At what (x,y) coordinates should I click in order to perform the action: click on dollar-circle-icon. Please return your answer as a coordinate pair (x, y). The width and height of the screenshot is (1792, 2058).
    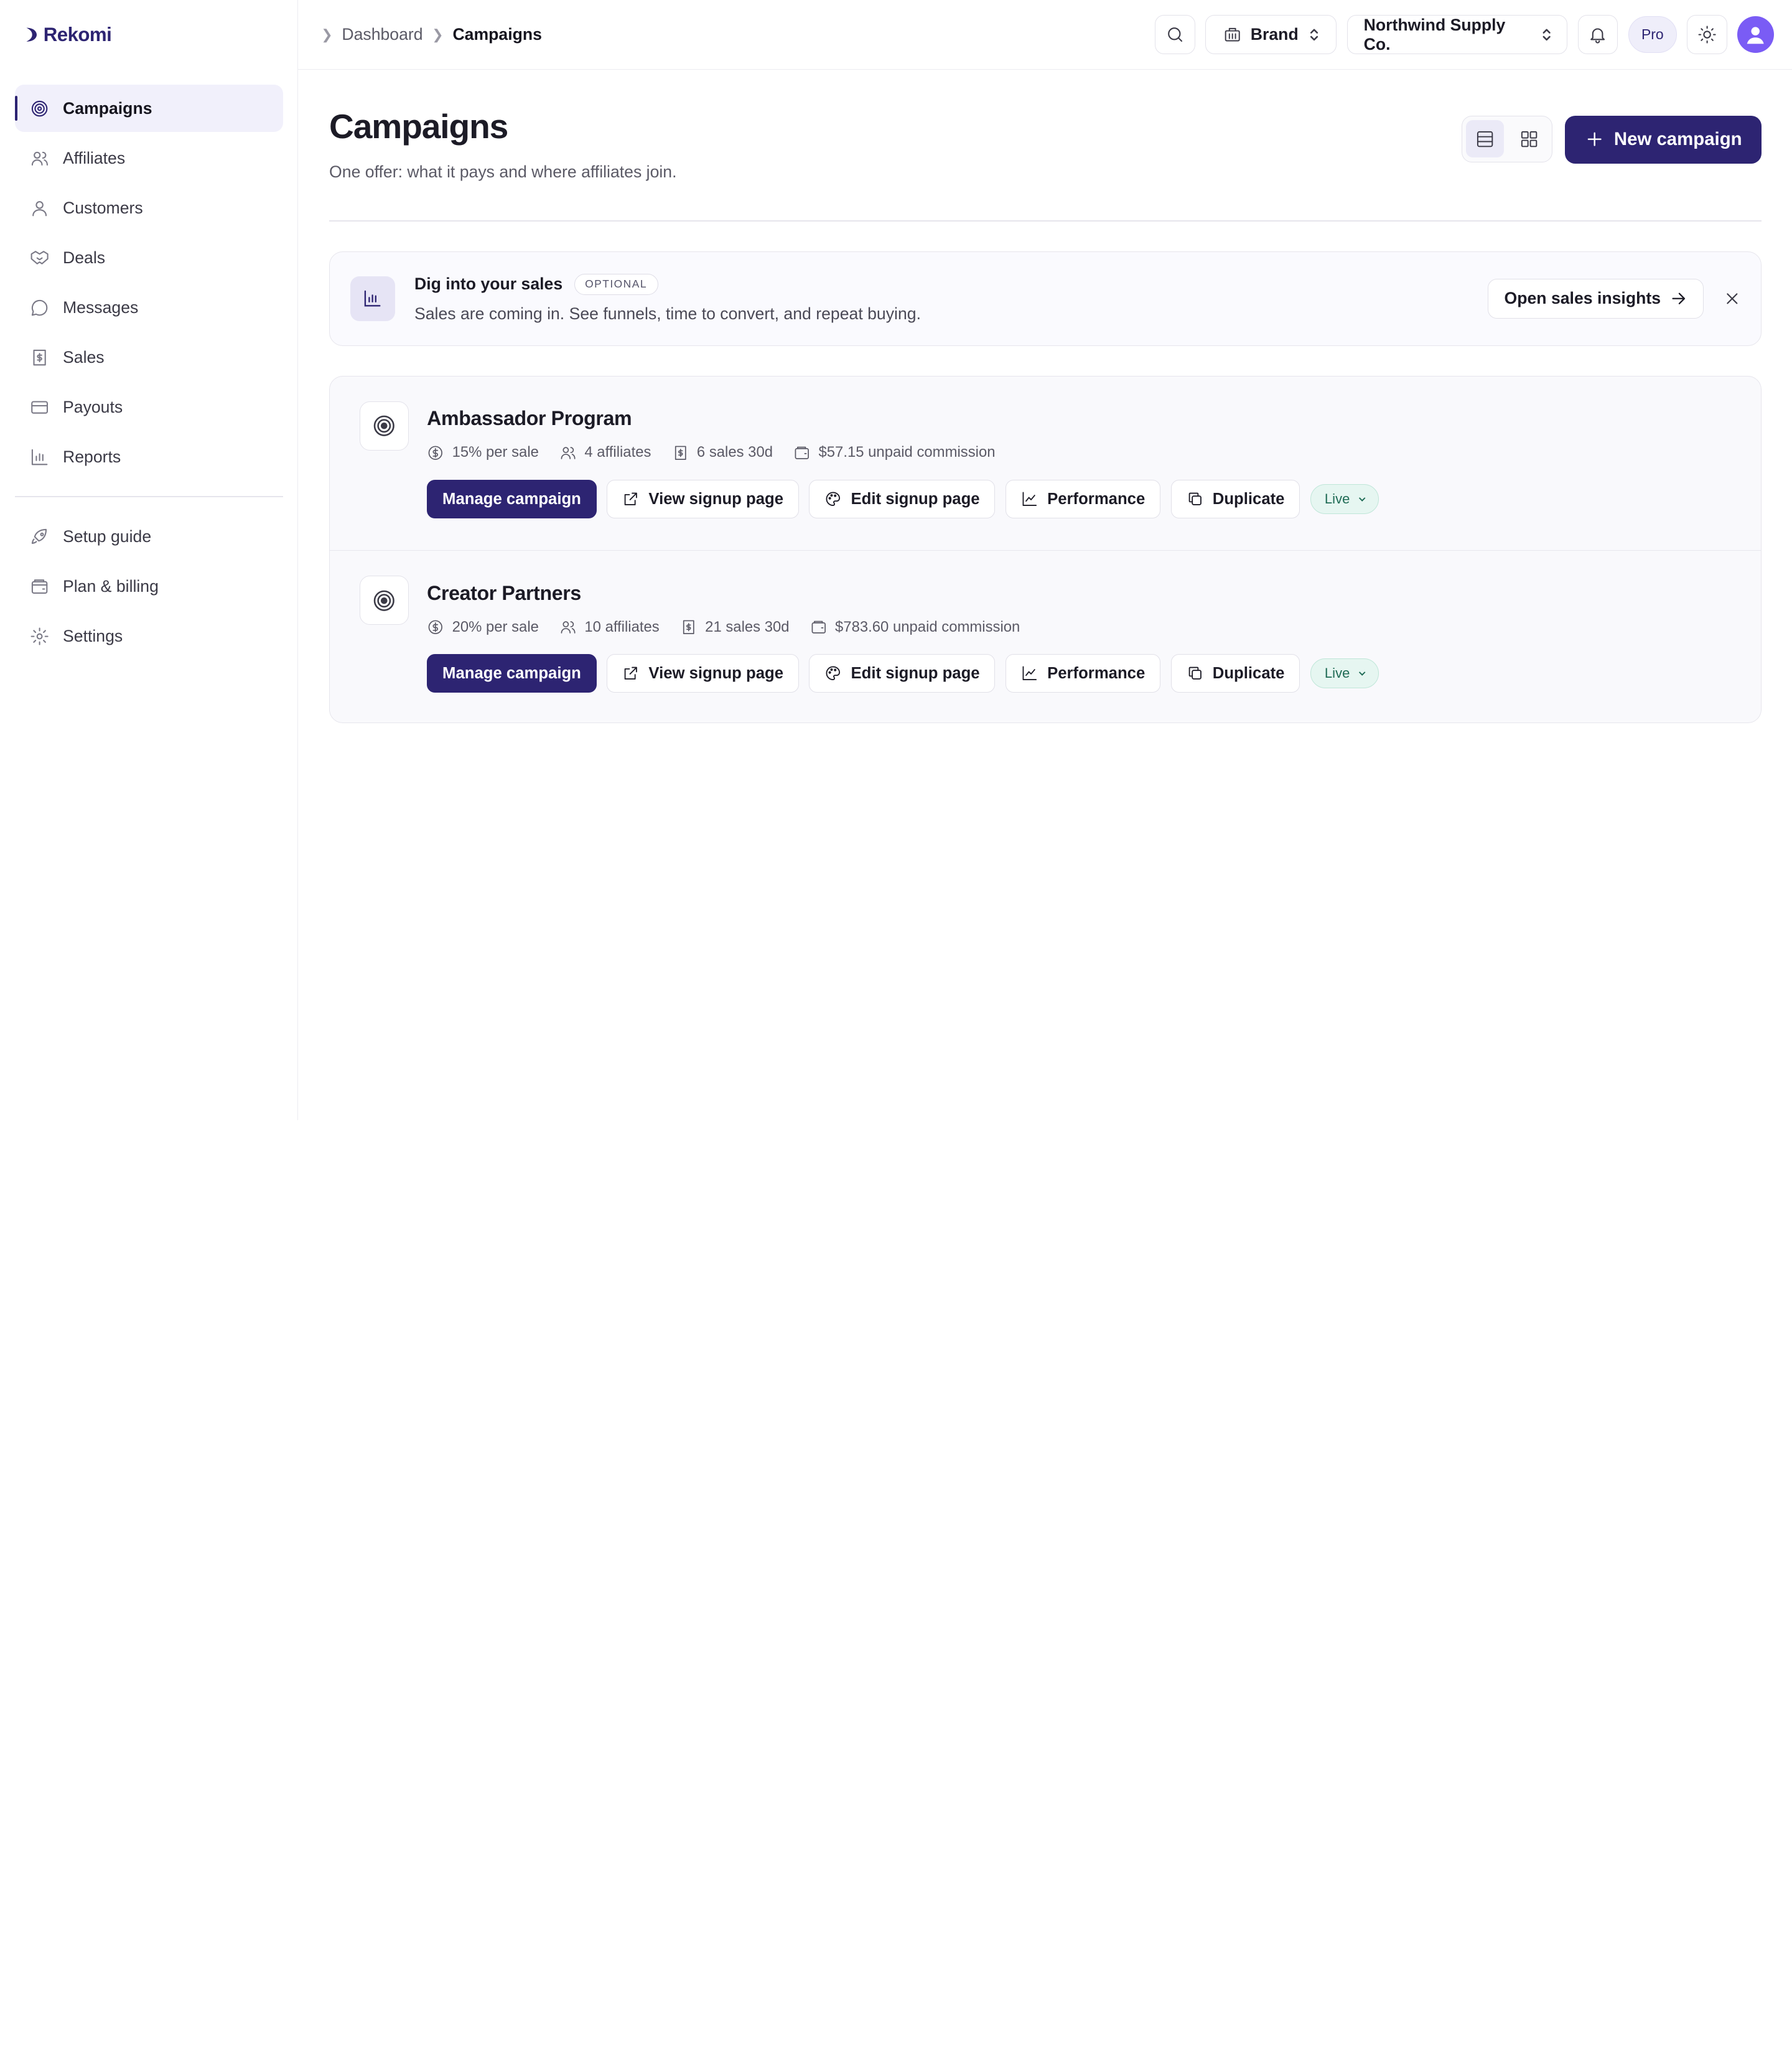
    Looking at the image, I should click on (436, 627).